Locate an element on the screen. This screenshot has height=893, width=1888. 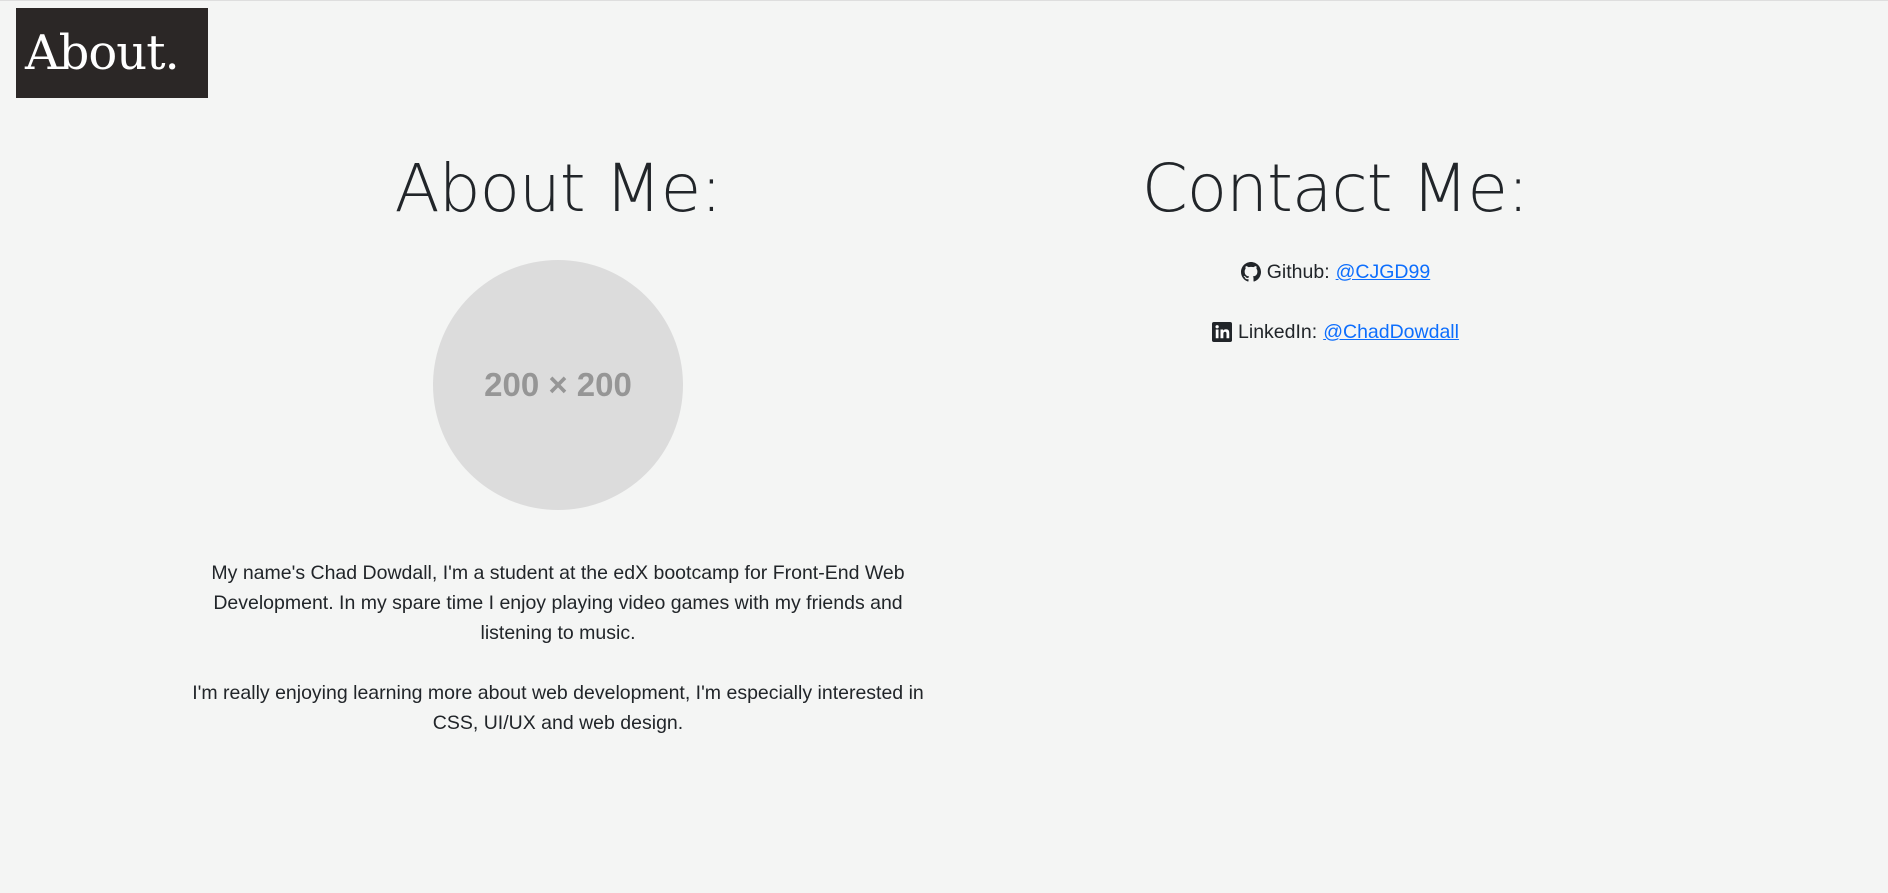
github-label: Github: is located at coordinates (1298, 272).